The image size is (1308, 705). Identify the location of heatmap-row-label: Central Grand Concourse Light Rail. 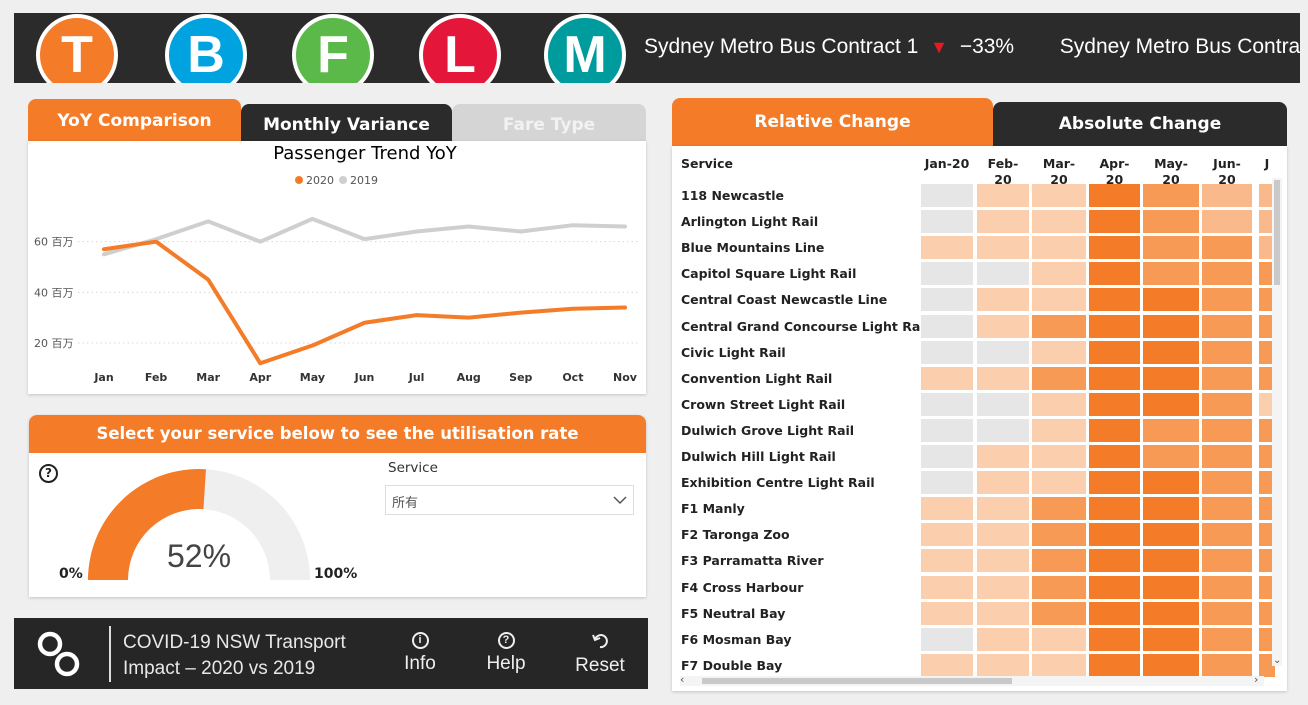
(805, 326).